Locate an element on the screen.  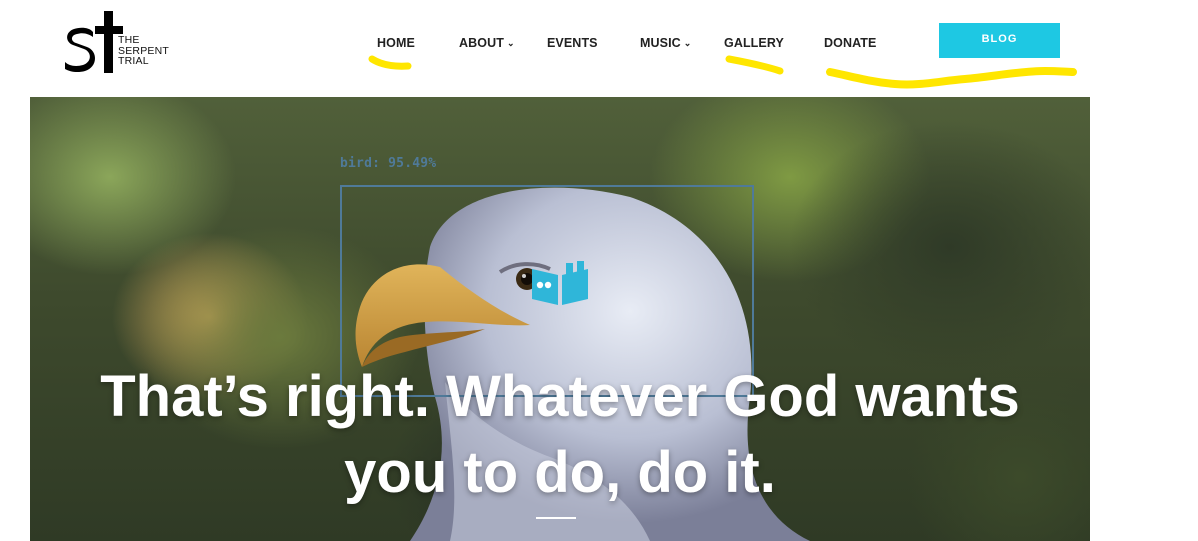
nav-donate: DONATE is located at coordinates (850, 43).